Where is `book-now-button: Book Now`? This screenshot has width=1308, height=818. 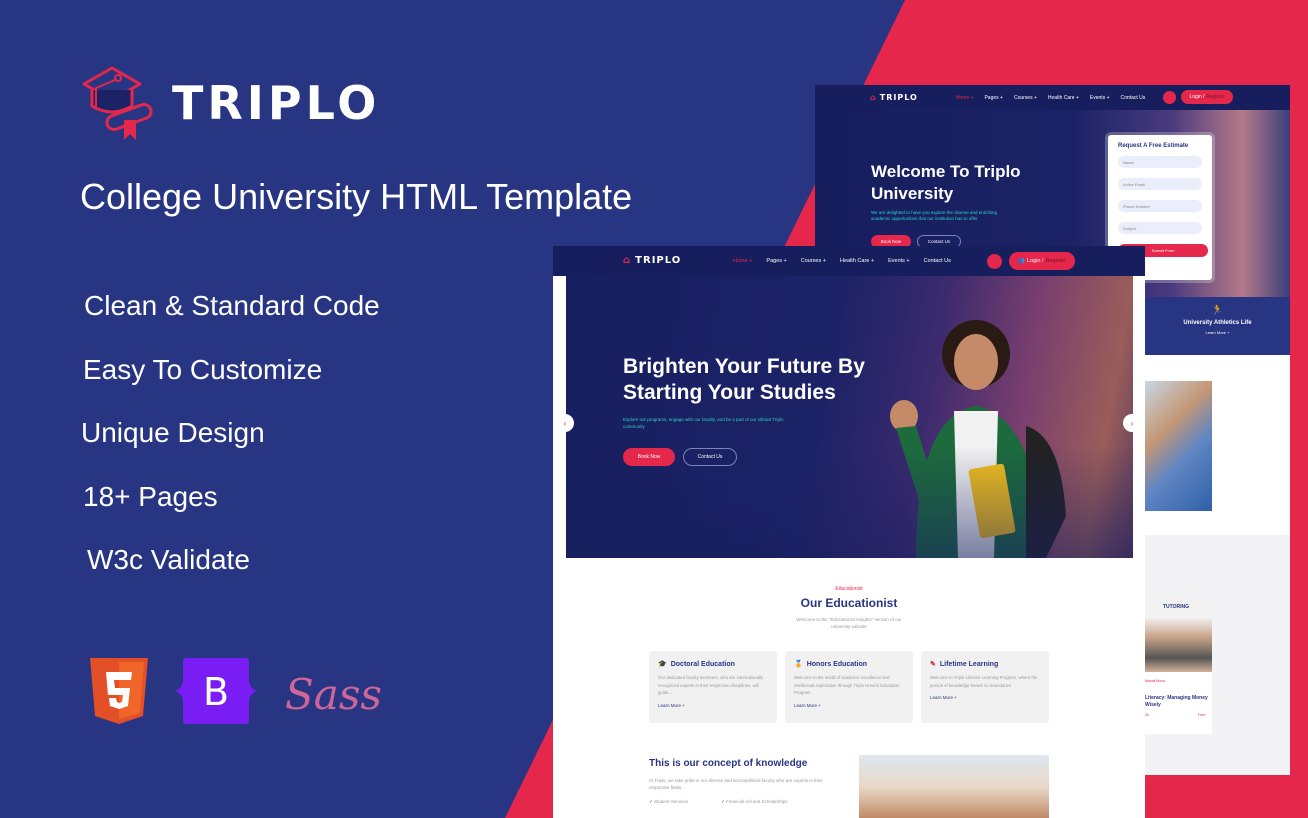
book-now-button: Book Now is located at coordinates (649, 457).